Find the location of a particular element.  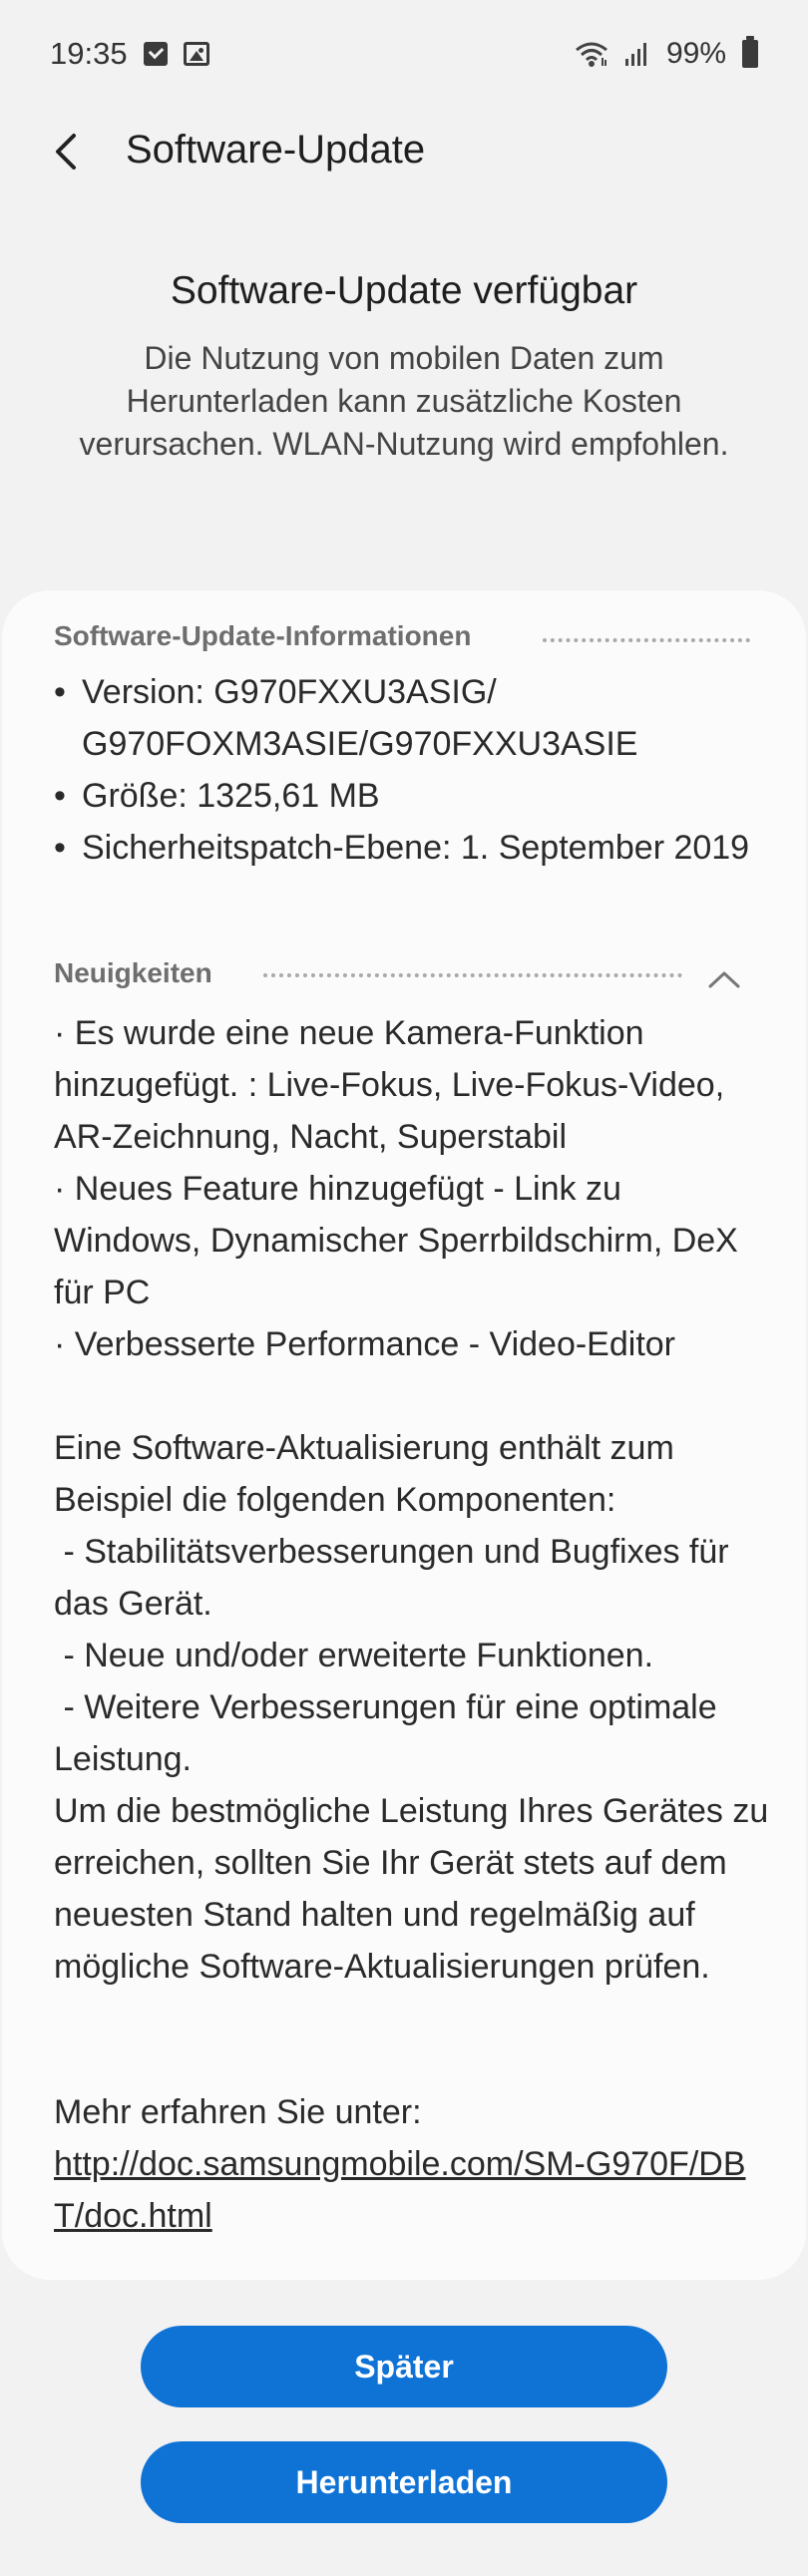

chevron-up-icon is located at coordinates (724, 979).